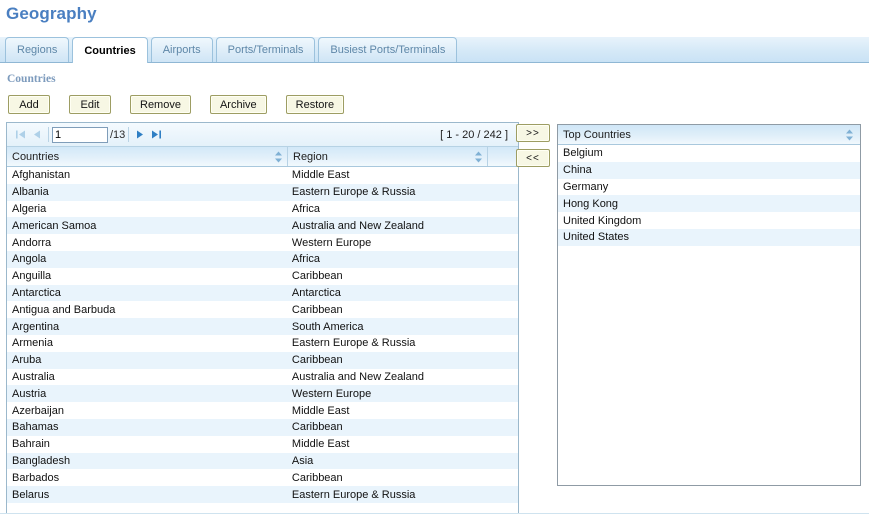 This screenshot has width=869, height=518. What do you see at coordinates (32, 343) in the screenshot?
I see `cell-country: Armenia` at bounding box center [32, 343].